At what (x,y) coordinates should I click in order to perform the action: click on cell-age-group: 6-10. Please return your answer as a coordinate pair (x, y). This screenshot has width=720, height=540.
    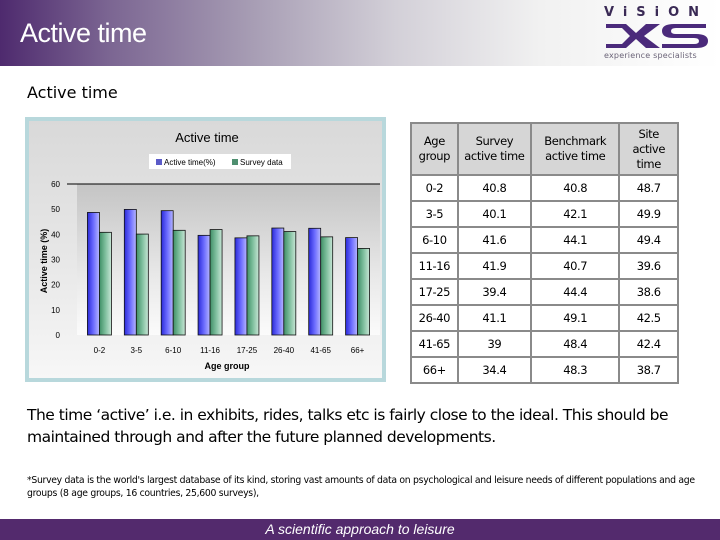
    Looking at the image, I should click on (434, 240).